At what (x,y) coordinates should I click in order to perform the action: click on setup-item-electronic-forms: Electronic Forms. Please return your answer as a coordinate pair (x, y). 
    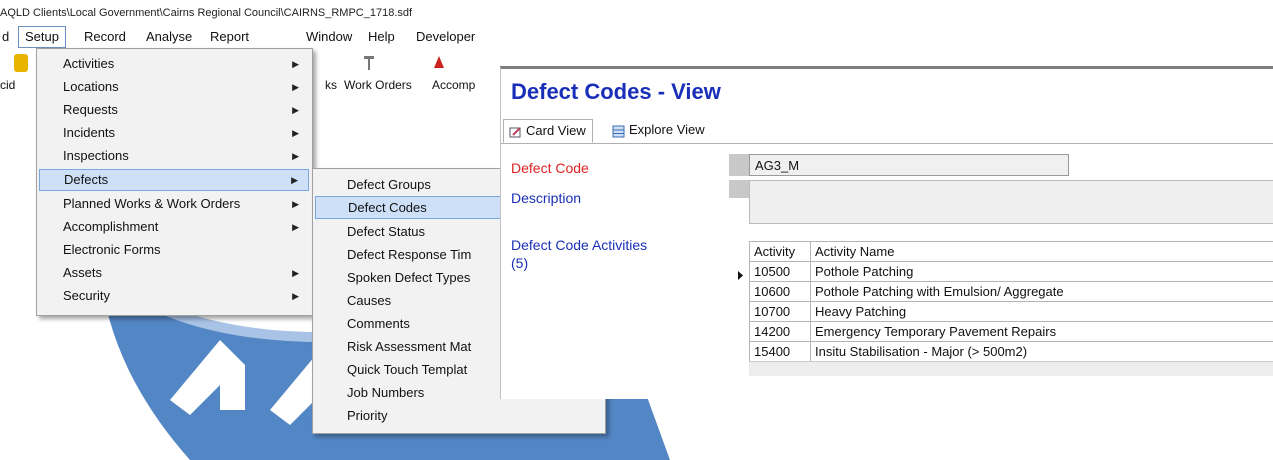
    Looking at the image, I should click on (174, 250).